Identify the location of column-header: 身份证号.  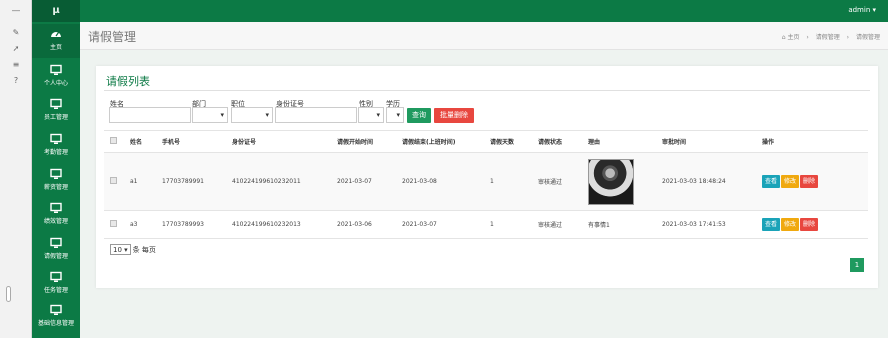
(278, 141).